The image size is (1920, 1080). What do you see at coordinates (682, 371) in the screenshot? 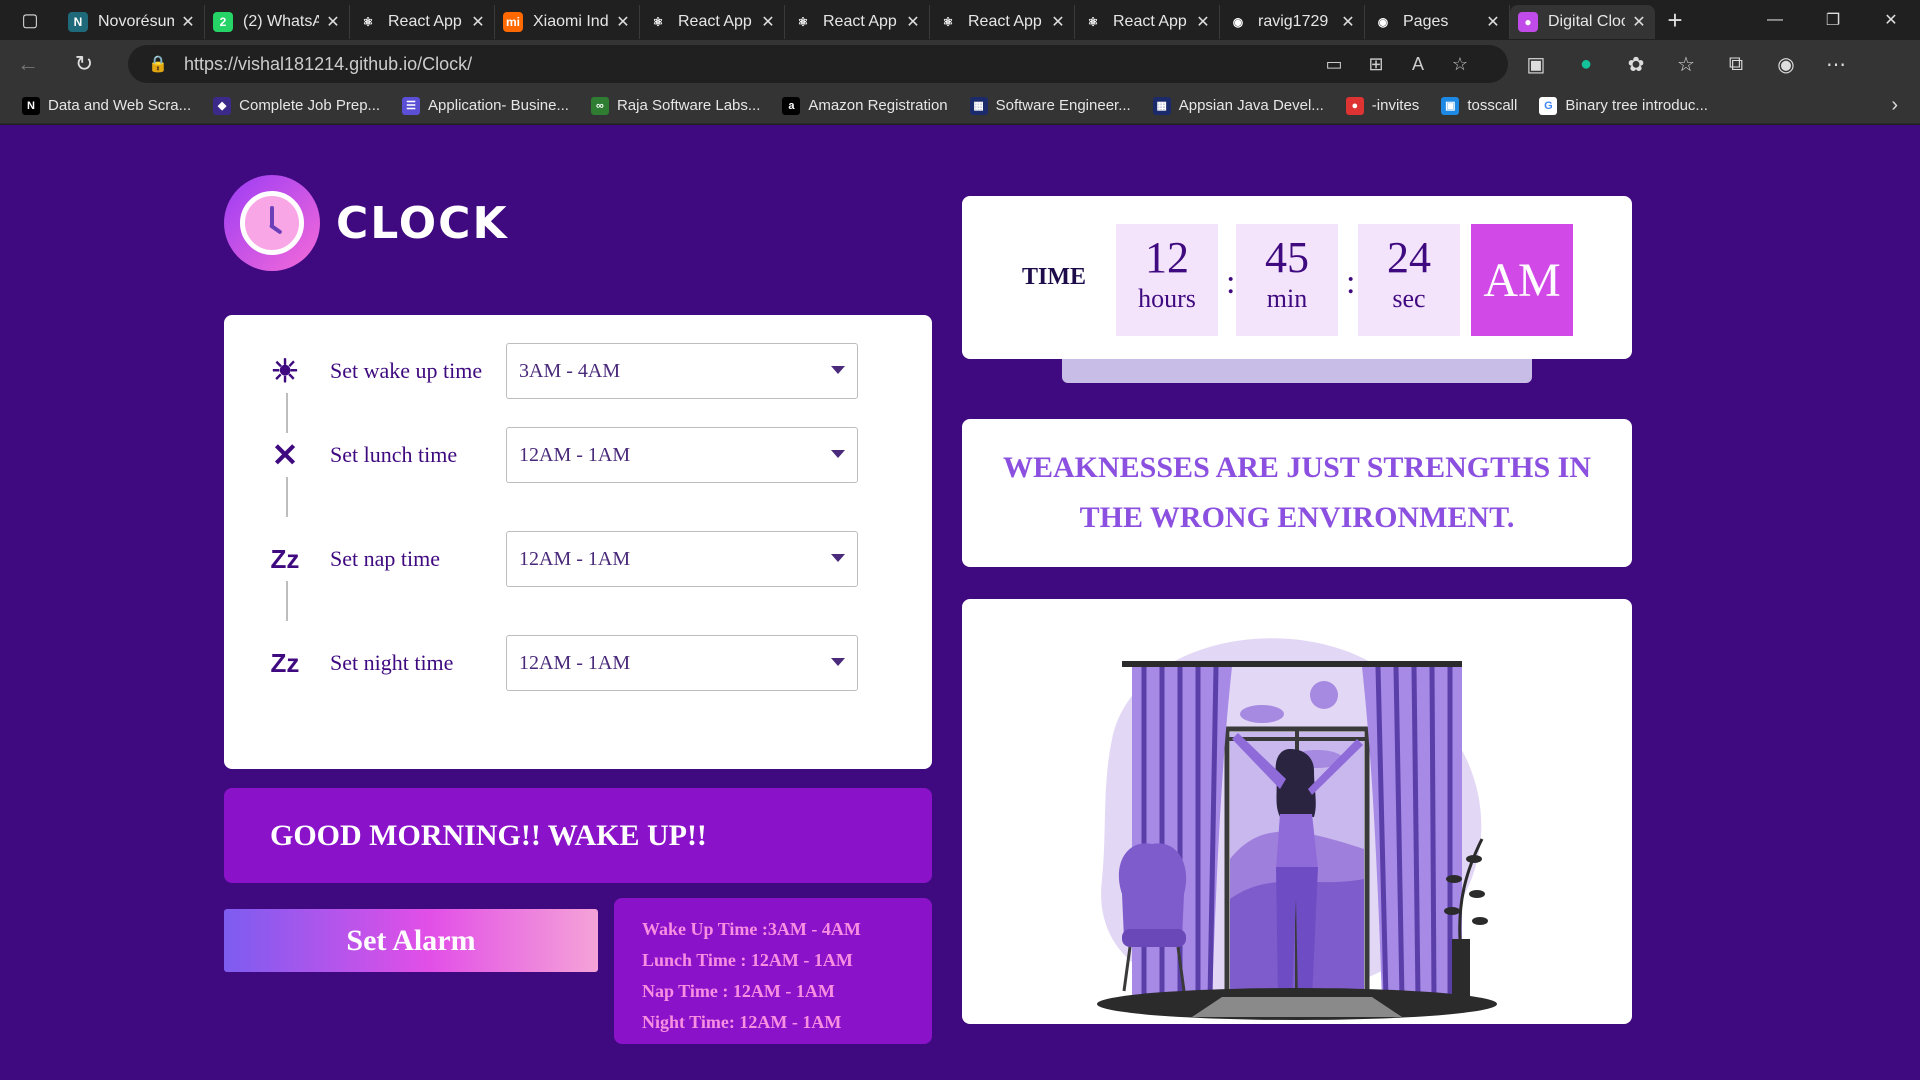
I see `wake-time-select: 3AM - 4AM` at bounding box center [682, 371].